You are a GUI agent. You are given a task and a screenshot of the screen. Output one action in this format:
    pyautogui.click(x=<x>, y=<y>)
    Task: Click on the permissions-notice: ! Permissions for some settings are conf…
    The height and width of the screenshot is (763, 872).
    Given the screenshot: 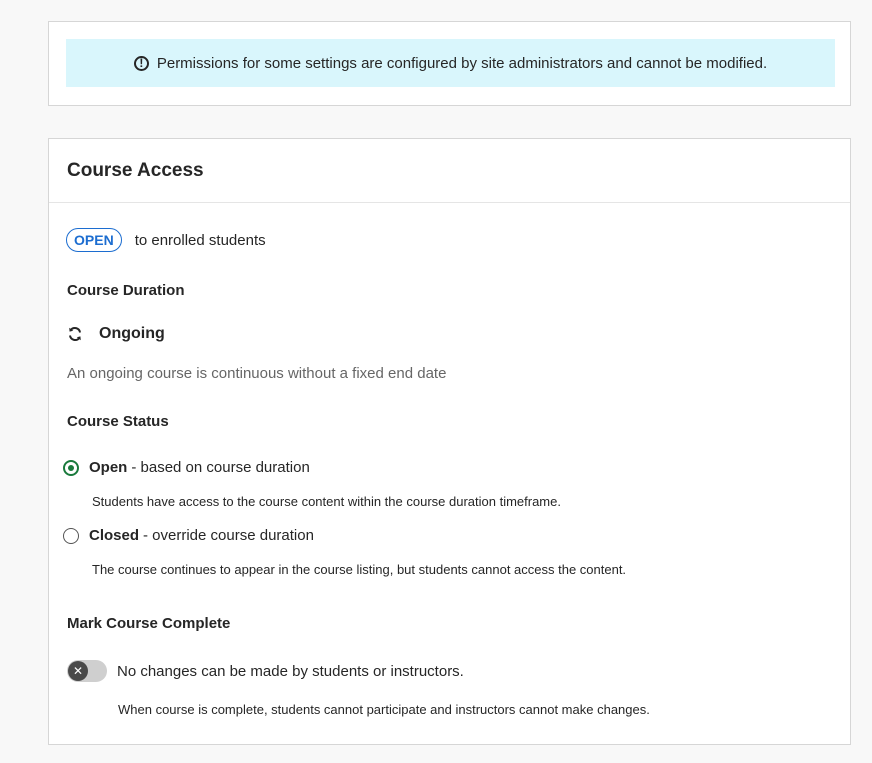 What is the action you would take?
    pyautogui.click(x=450, y=63)
    